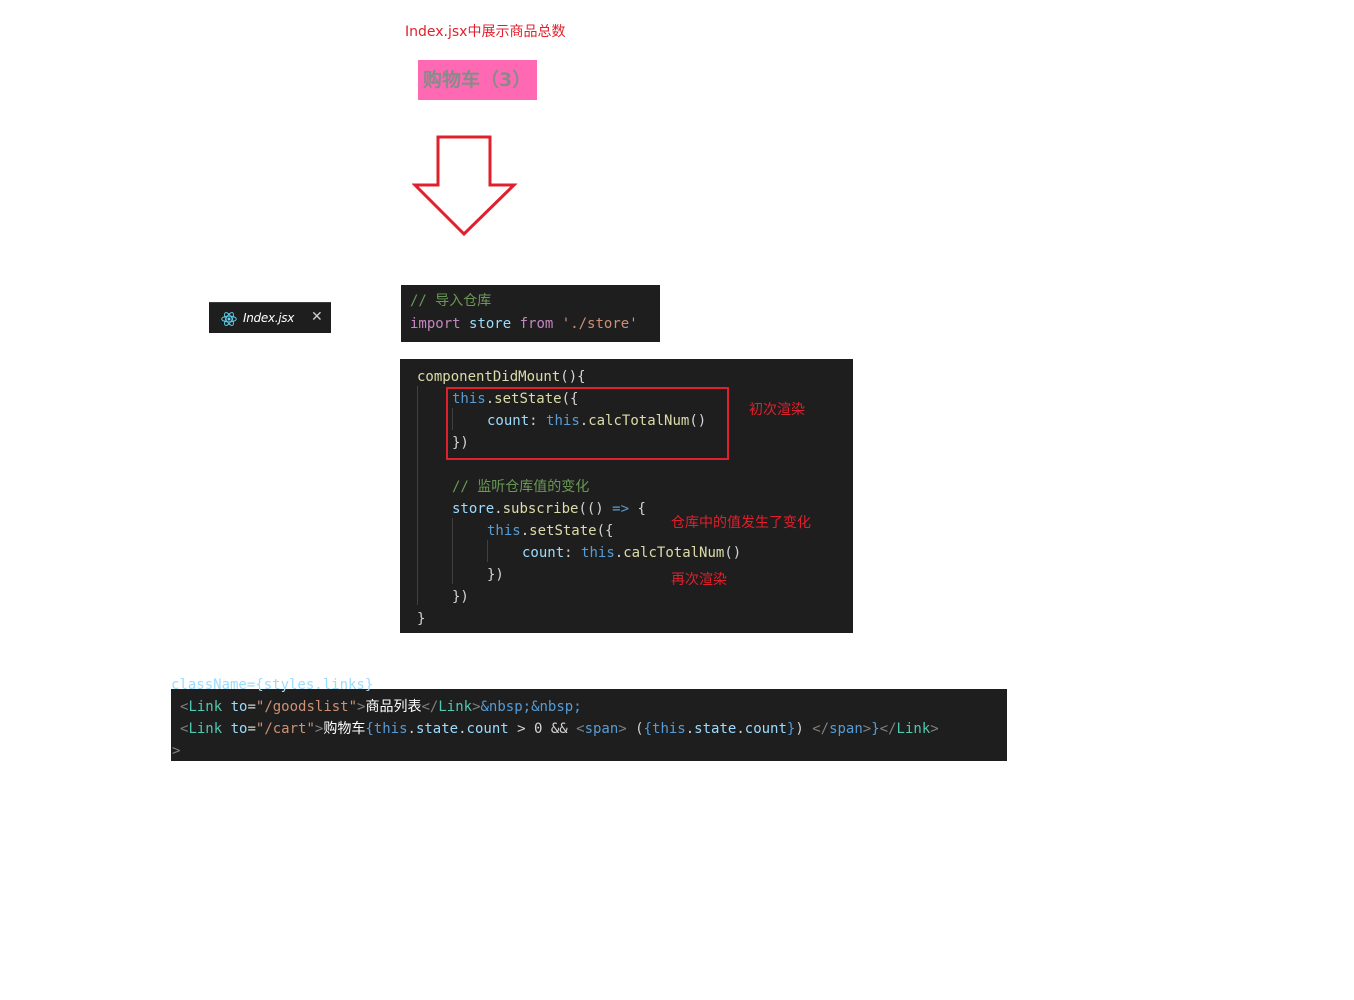 The height and width of the screenshot is (1000, 1354). I want to click on method-name: setState, so click(563, 531).